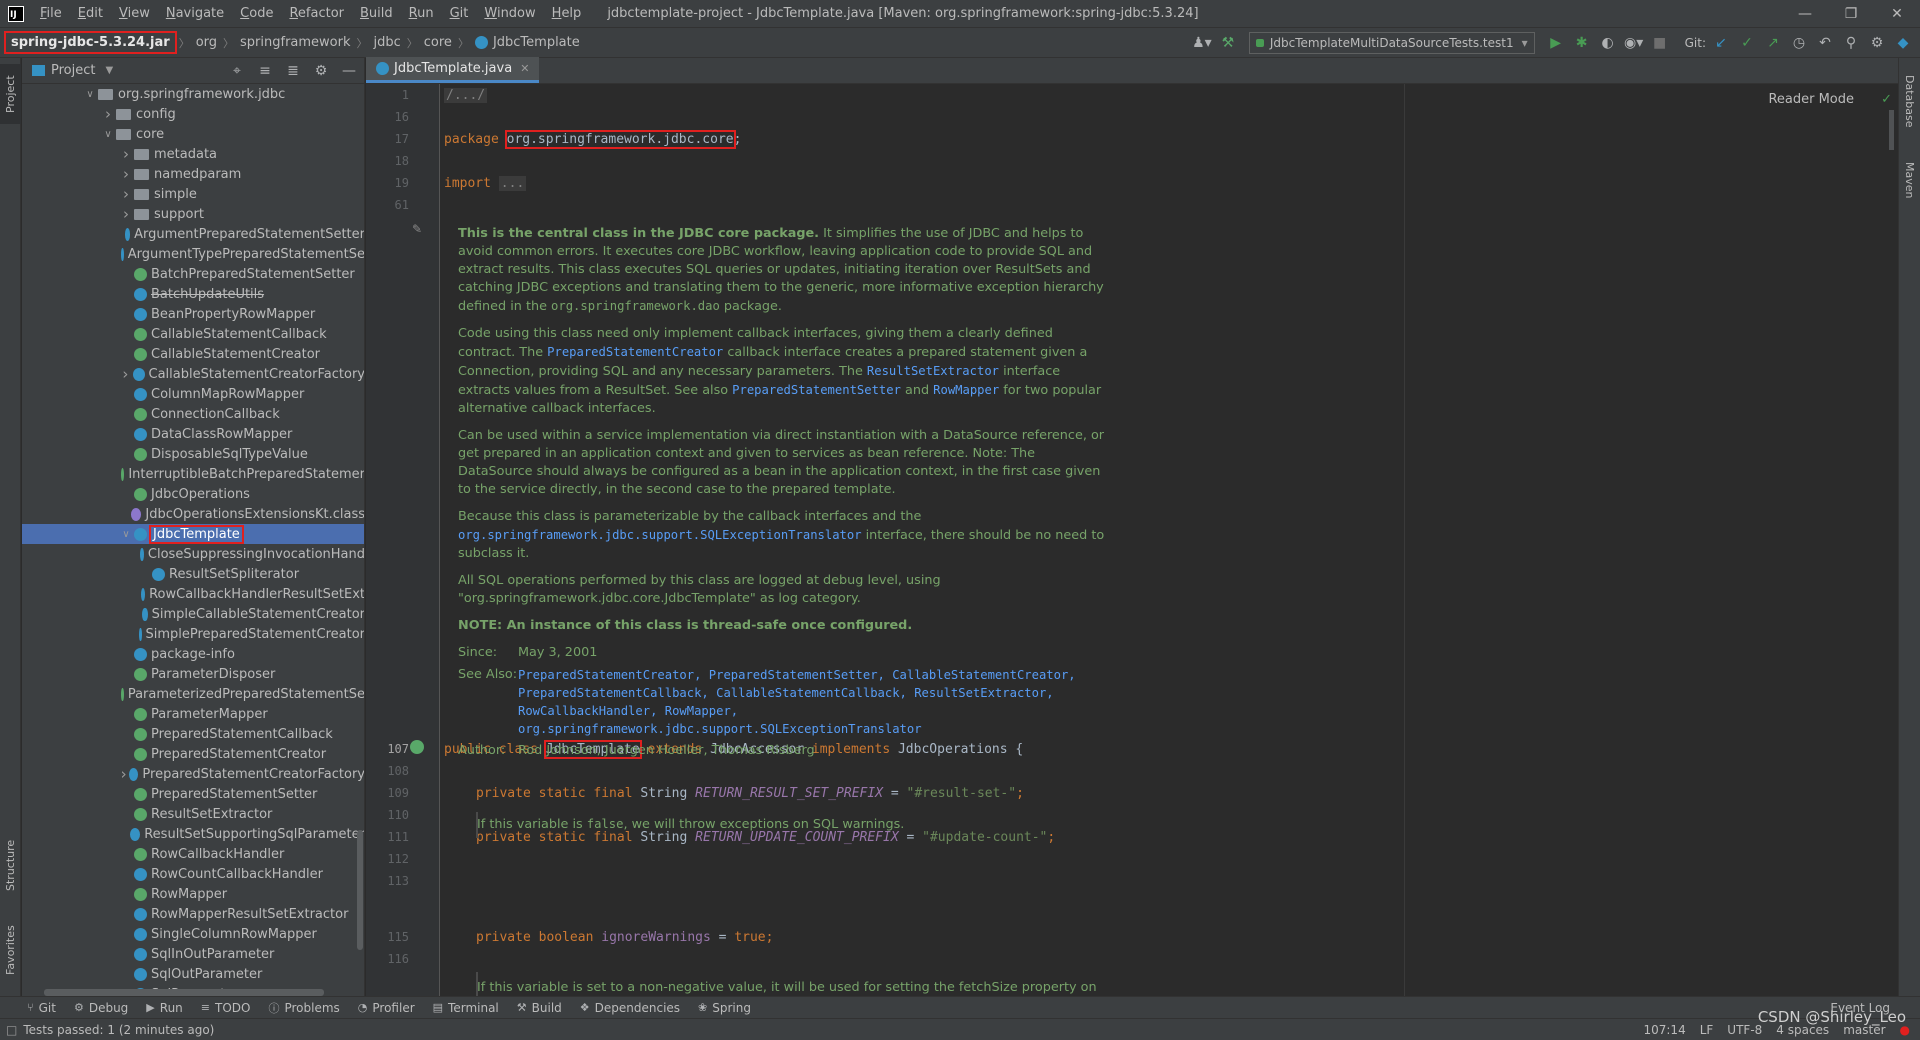 Image resolution: width=1920 pixels, height=1040 pixels. Describe the element at coordinates (193, 694) in the screenshot. I see `tree-item-parameterizedpreparedstatementse: ParameterizedPreparedStatementSe` at that location.